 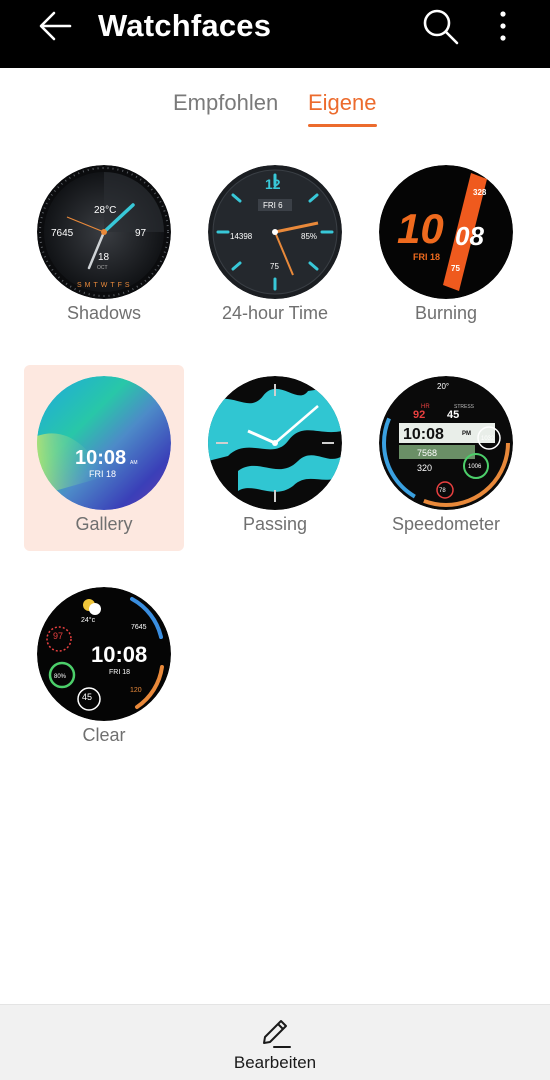 What do you see at coordinates (446, 524) in the screenshot?
I see `watchface-label: Speedometer` at bounding box center [446, 524].